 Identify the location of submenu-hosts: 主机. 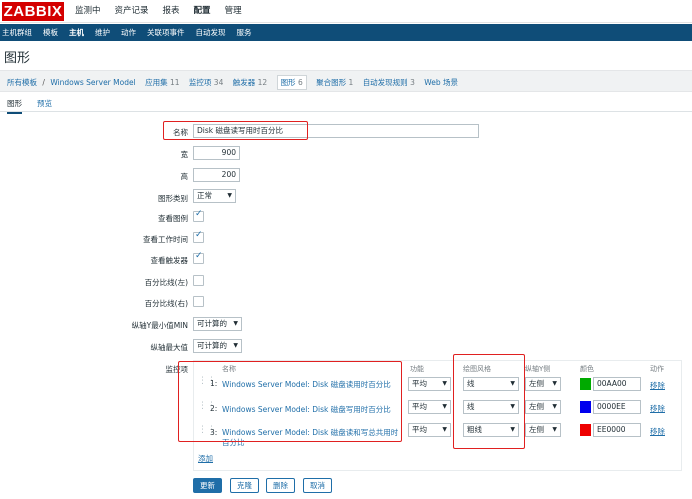
(76, 32).